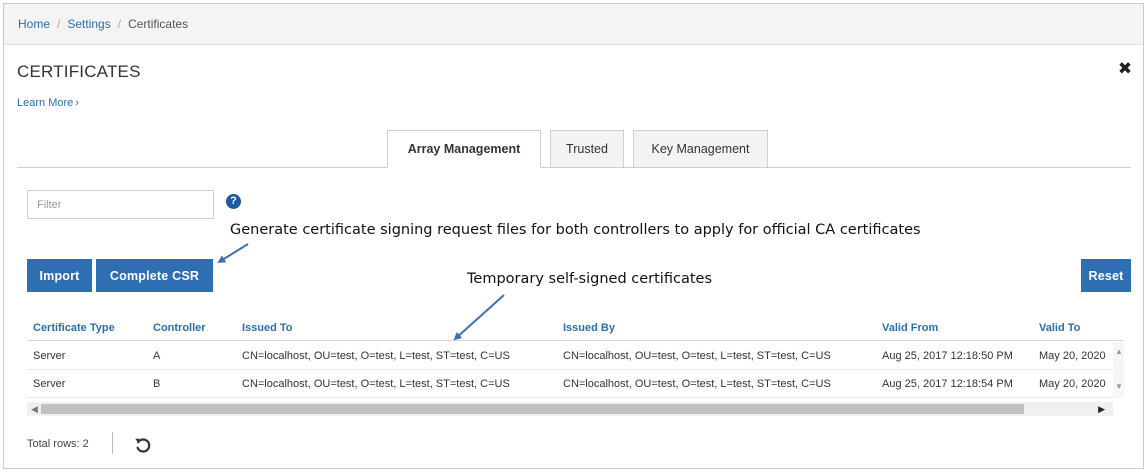 Image resolution: width=1148 pixels, height=472 pixels. What do you see at coordinates (34, 24) in the screenshot?
I see `breadcrumb-home: Home` at bounding box center [34, 24].